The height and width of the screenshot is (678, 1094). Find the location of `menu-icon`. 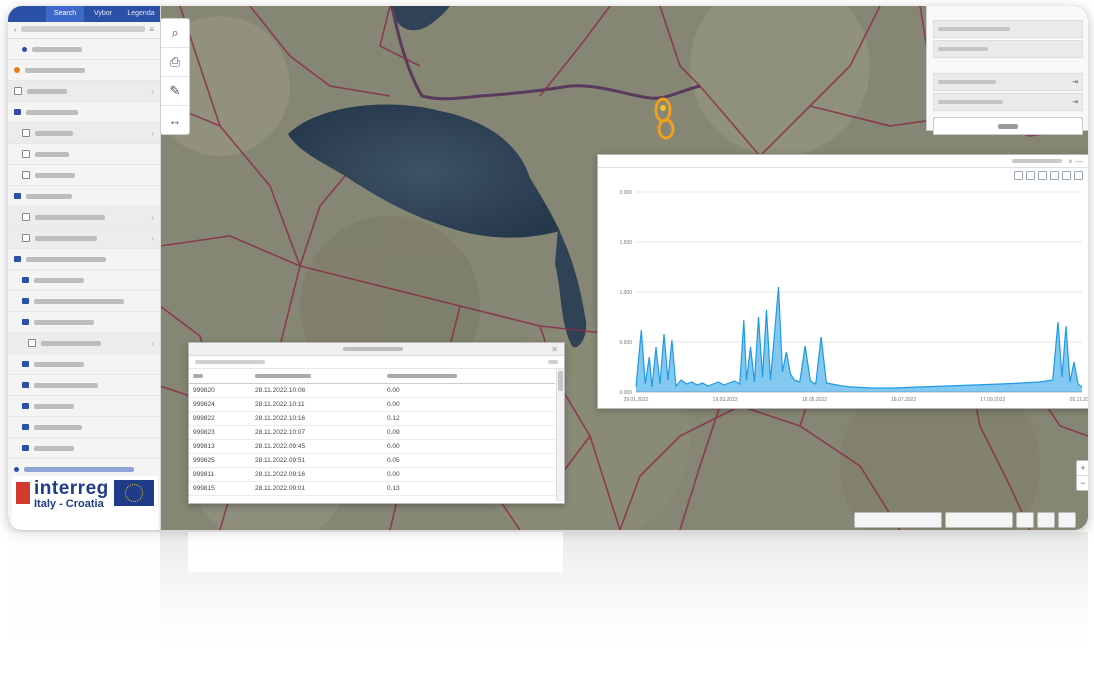

menu-icon is located at coordinates (1078, 175).